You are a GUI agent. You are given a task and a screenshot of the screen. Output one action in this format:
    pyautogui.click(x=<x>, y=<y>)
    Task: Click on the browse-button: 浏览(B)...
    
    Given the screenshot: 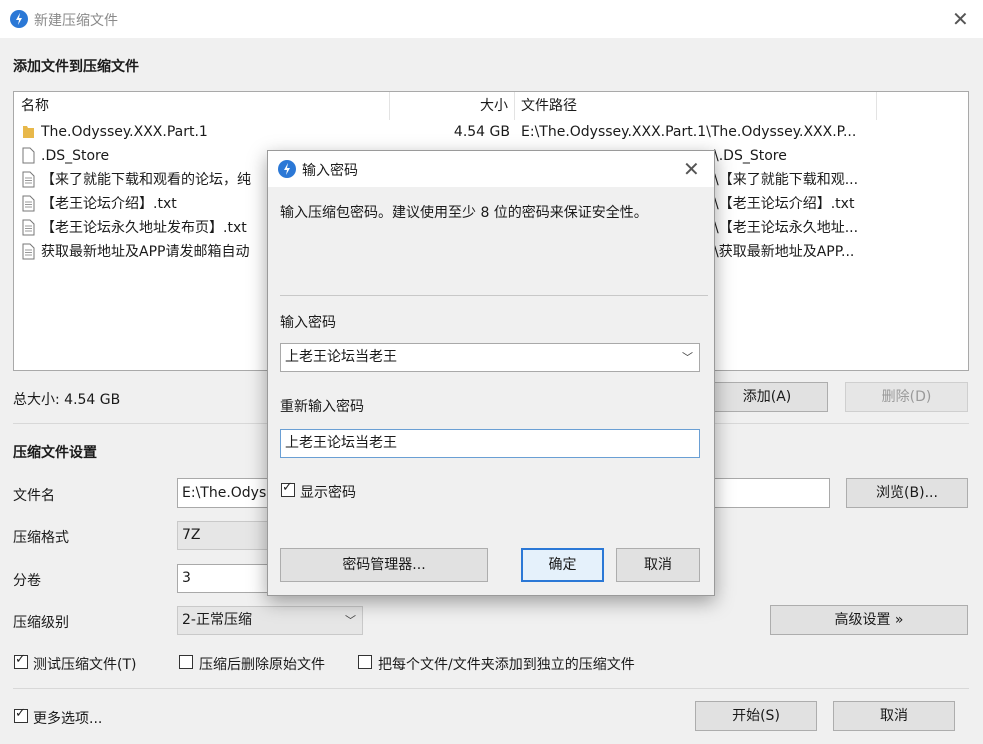 What is the action you would take?
    pyautogui.click(x=907, y=493)
    